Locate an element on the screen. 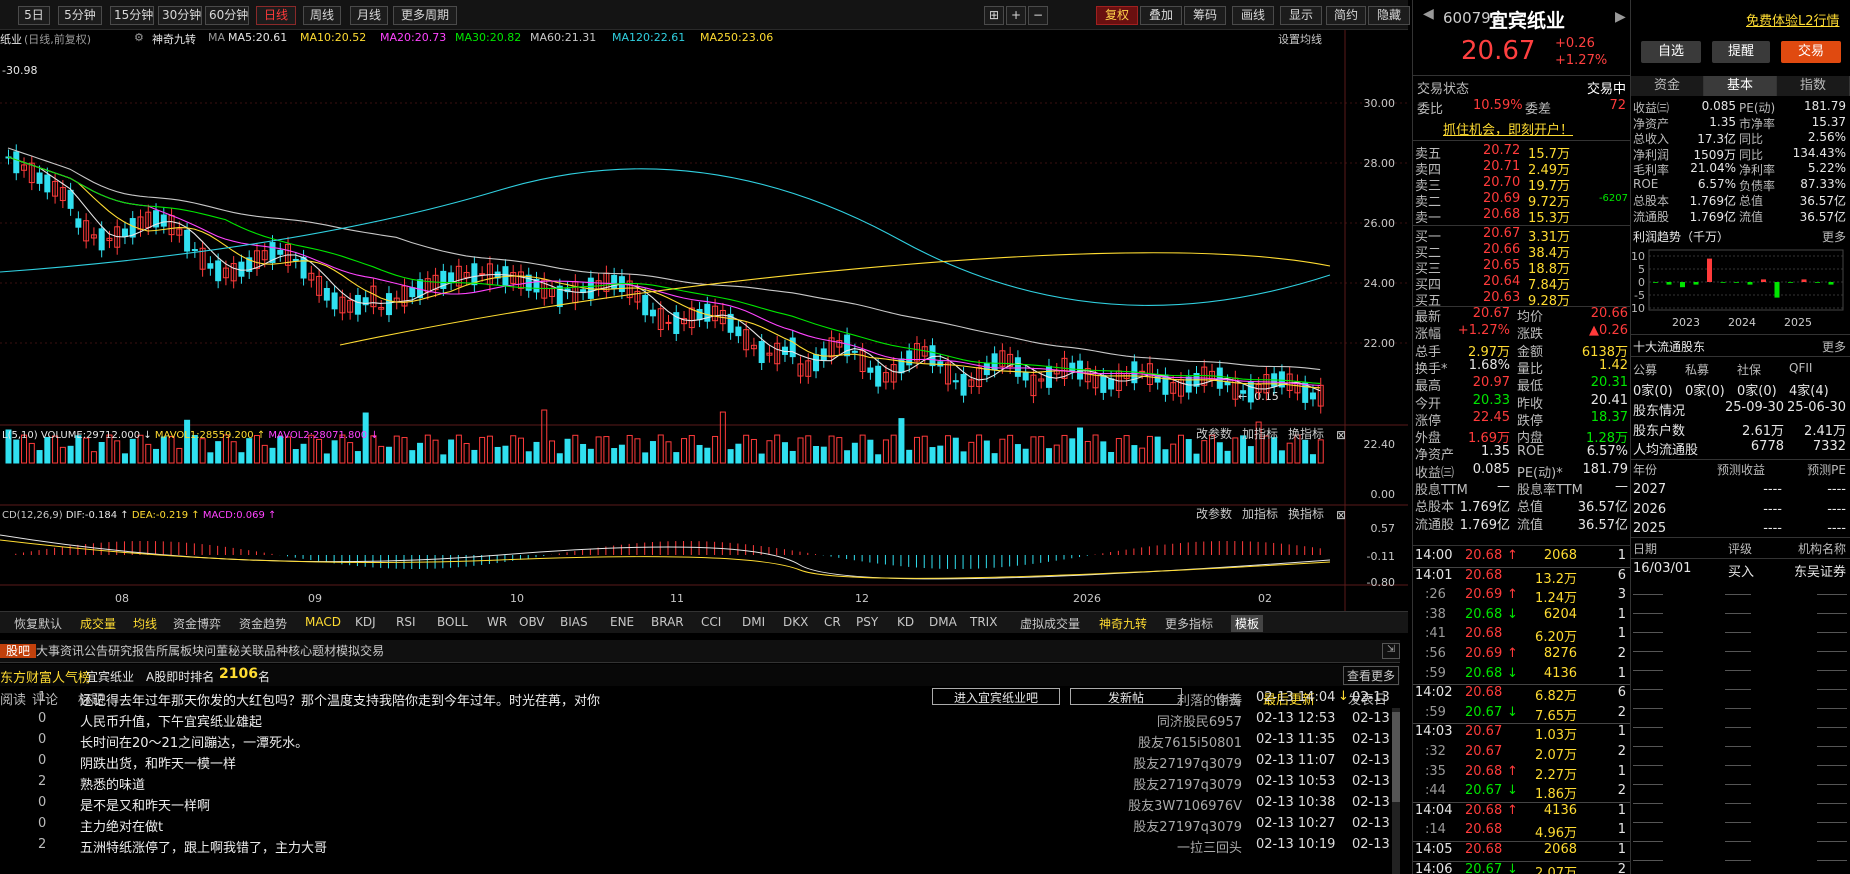 The image size is (1850, 874). toolbar-right-4: 显示 is located at coordinates (1301, 15).